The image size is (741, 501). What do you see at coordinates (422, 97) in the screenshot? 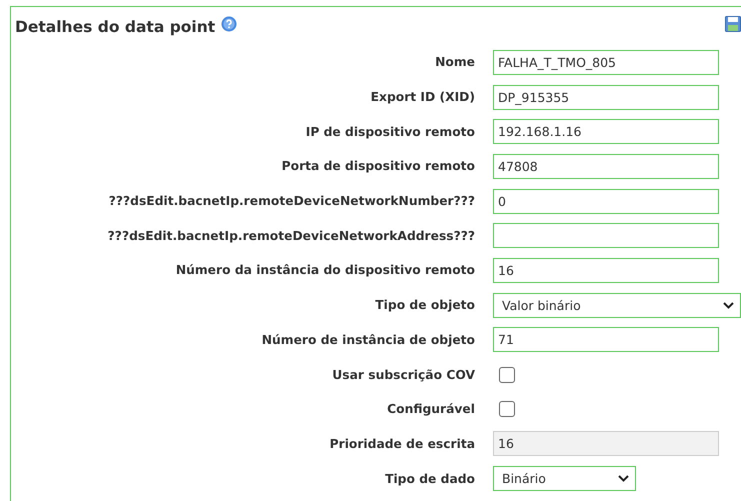
I see `field-label: Export ID (XID)` at bounding box center [422, 97].